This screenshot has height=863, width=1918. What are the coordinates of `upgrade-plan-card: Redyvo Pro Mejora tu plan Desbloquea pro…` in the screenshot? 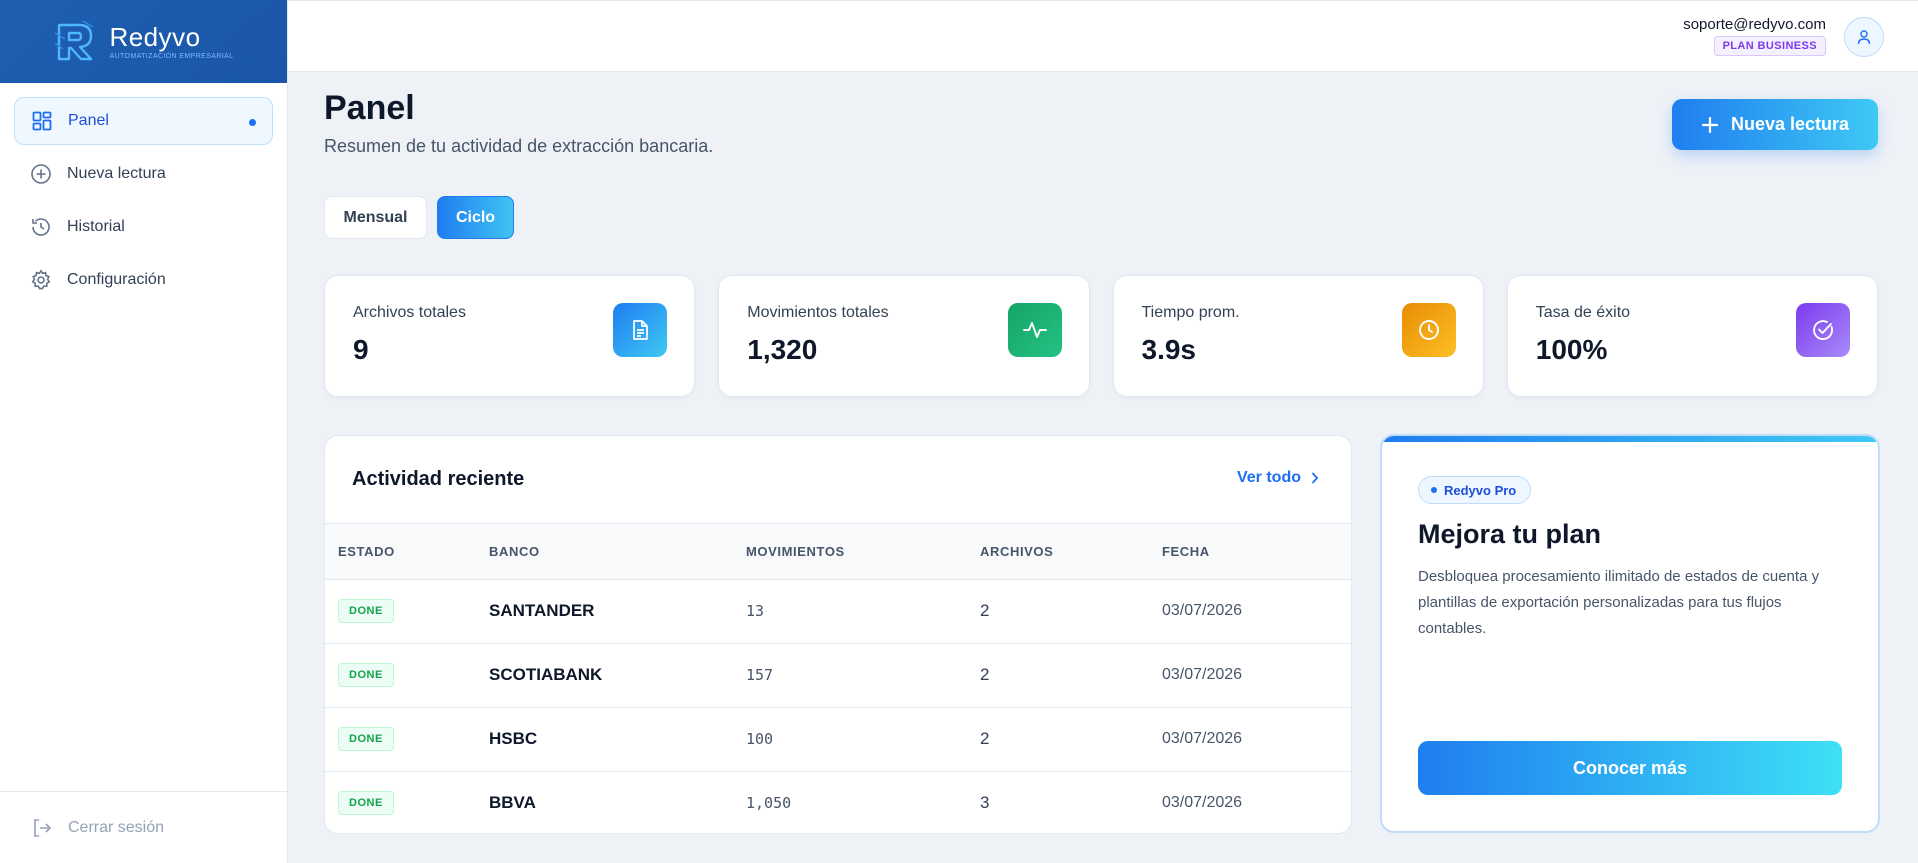 It's located at (1630, 633).